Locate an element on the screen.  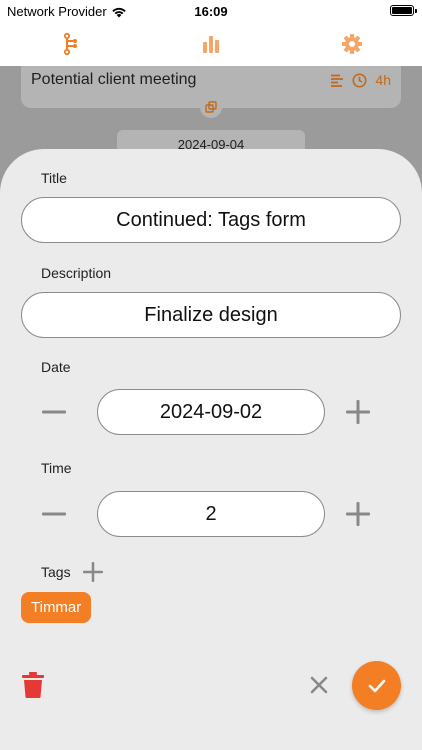
cancel-button is located at coordinates (319, 685).